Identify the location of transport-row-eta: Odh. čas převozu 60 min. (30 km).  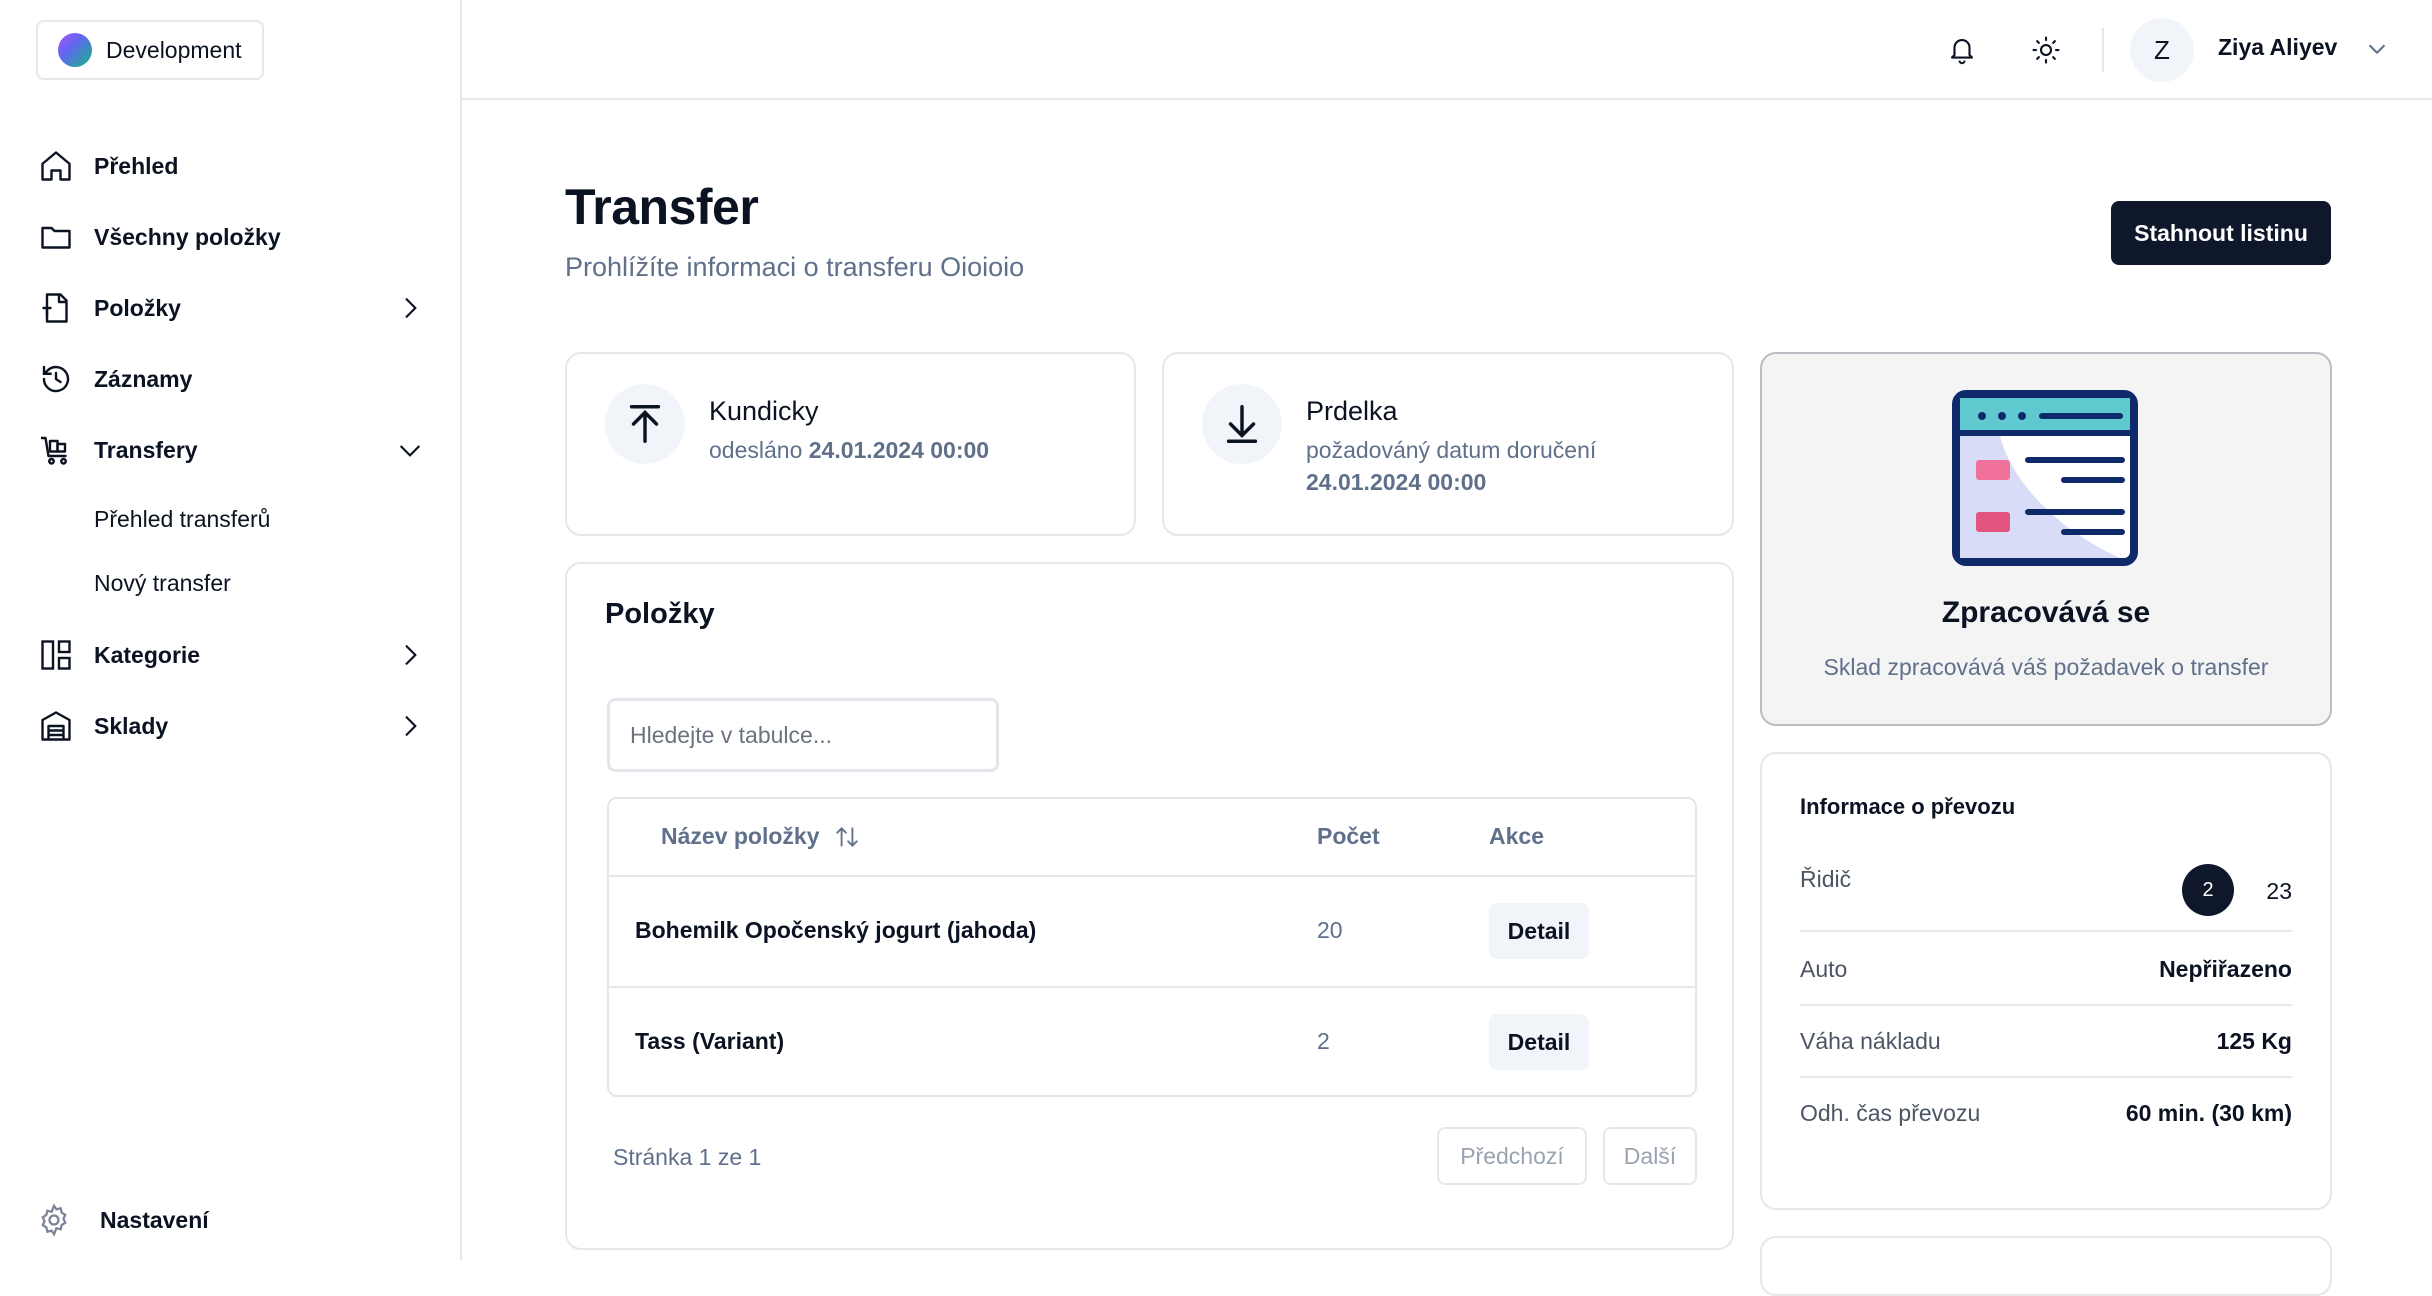
(2046, 1114).